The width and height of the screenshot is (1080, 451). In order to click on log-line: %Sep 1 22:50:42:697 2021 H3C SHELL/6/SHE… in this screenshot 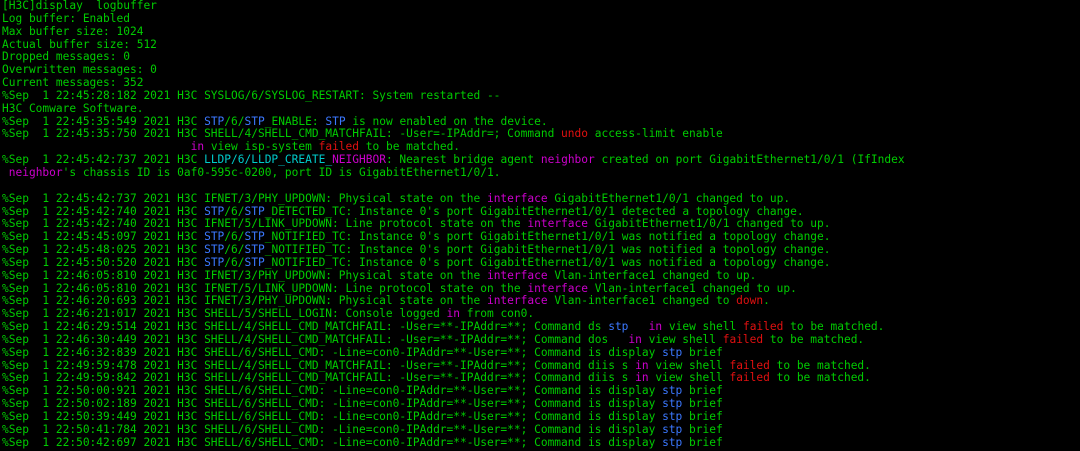, I will do `click(541, 442)`.